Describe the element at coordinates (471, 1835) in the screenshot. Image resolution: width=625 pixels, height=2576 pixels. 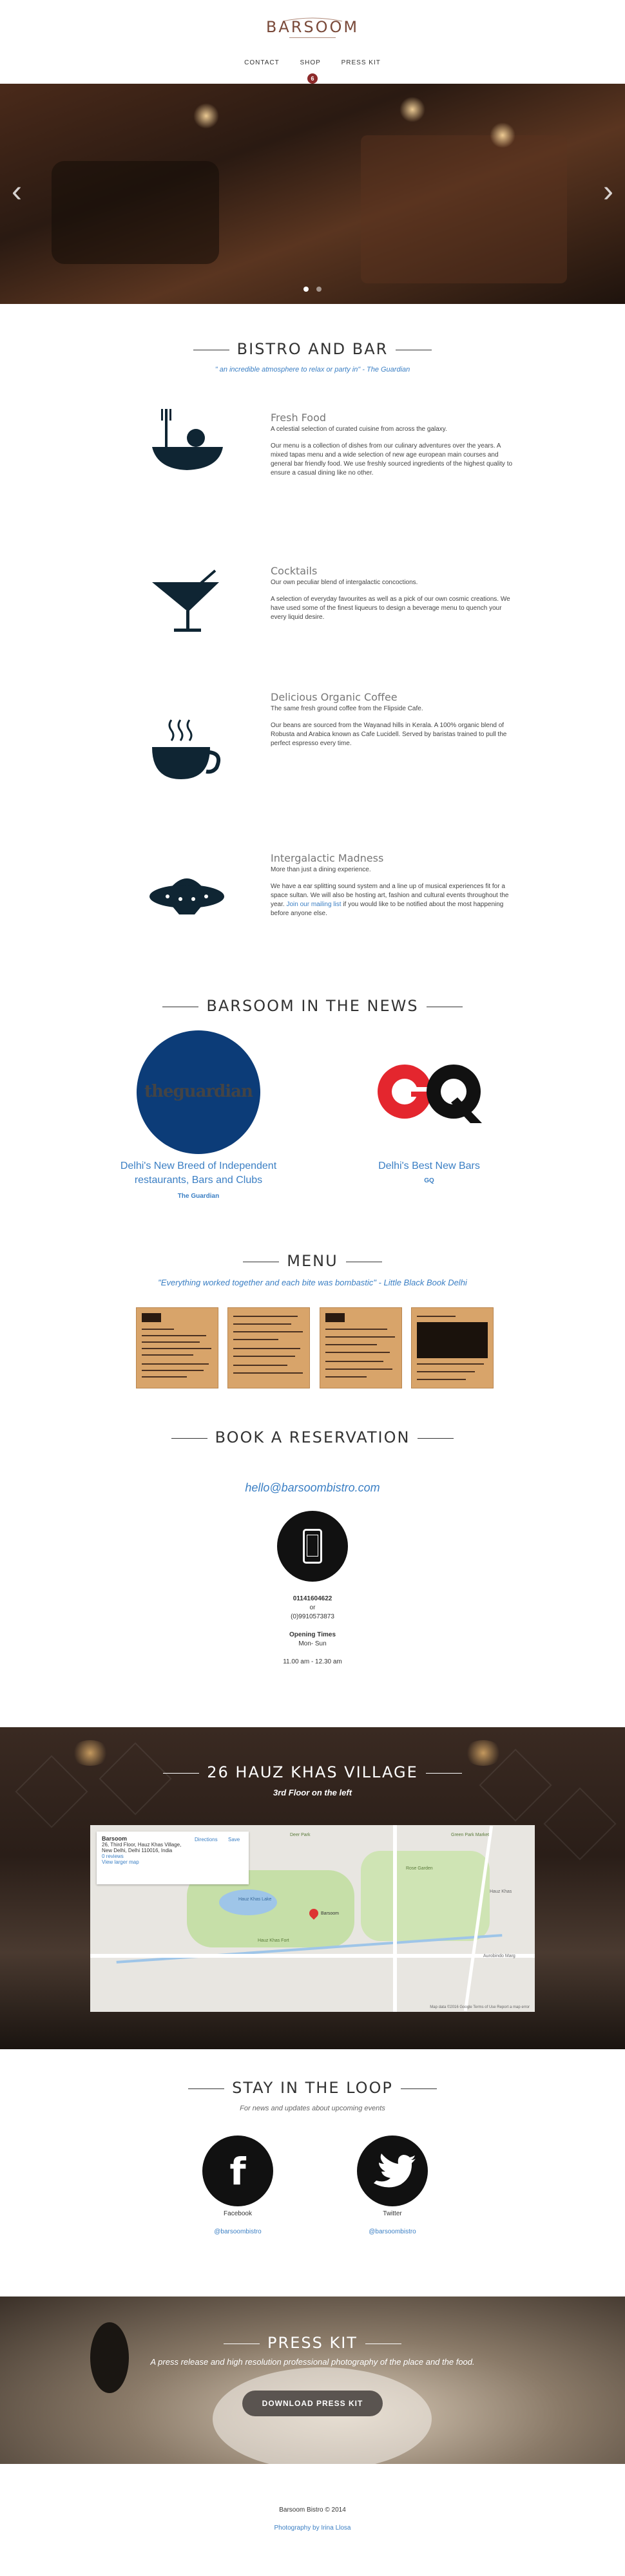
I see `map-label: Green Park Market` at that location.